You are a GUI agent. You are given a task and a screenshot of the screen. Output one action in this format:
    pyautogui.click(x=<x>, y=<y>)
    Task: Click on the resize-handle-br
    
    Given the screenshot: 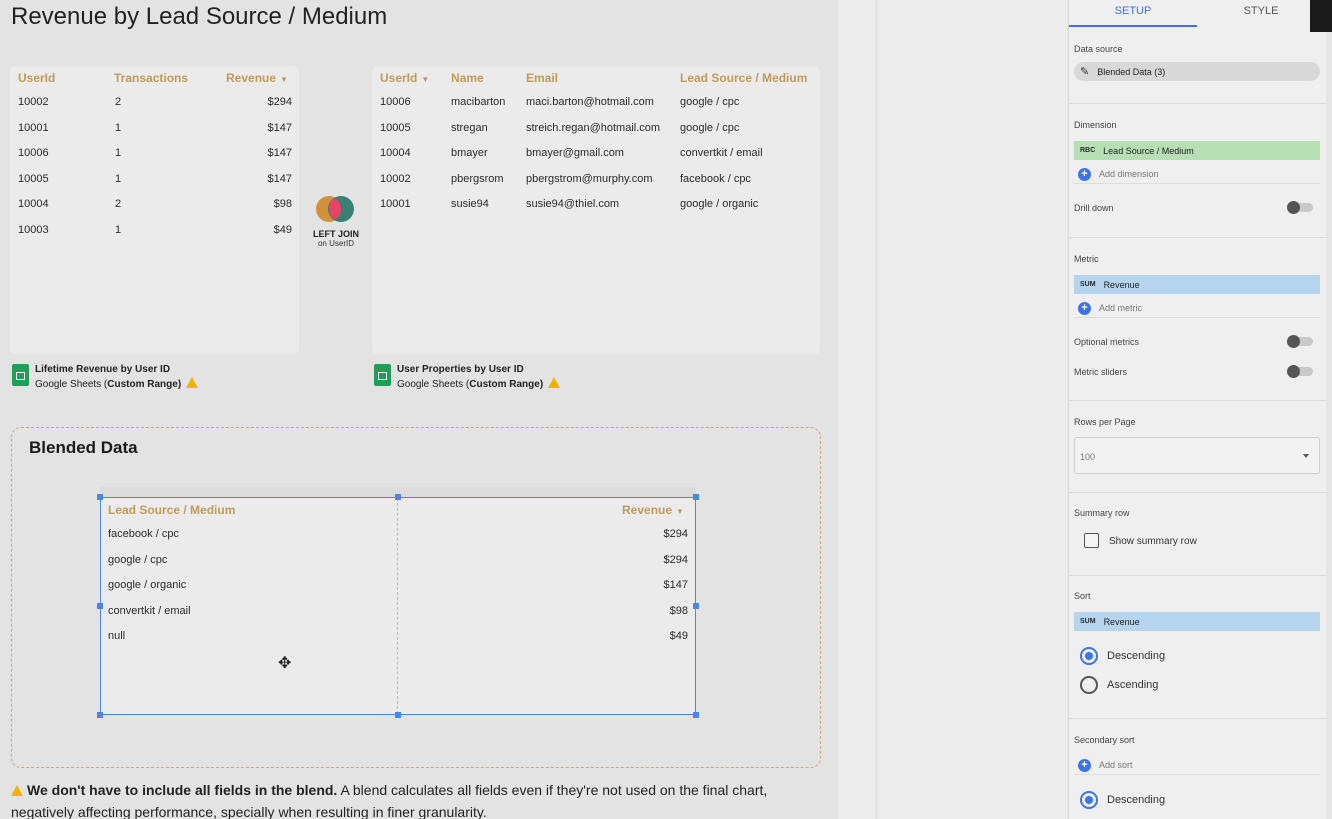 What is the action you would take?
    pyautogui.click(x=696, y=715)
    